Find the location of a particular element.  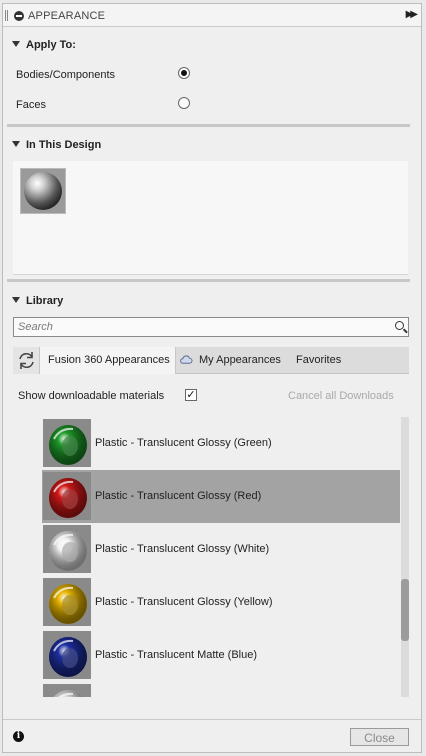

scrollbar-thumb is located at coordinates (405, 610).